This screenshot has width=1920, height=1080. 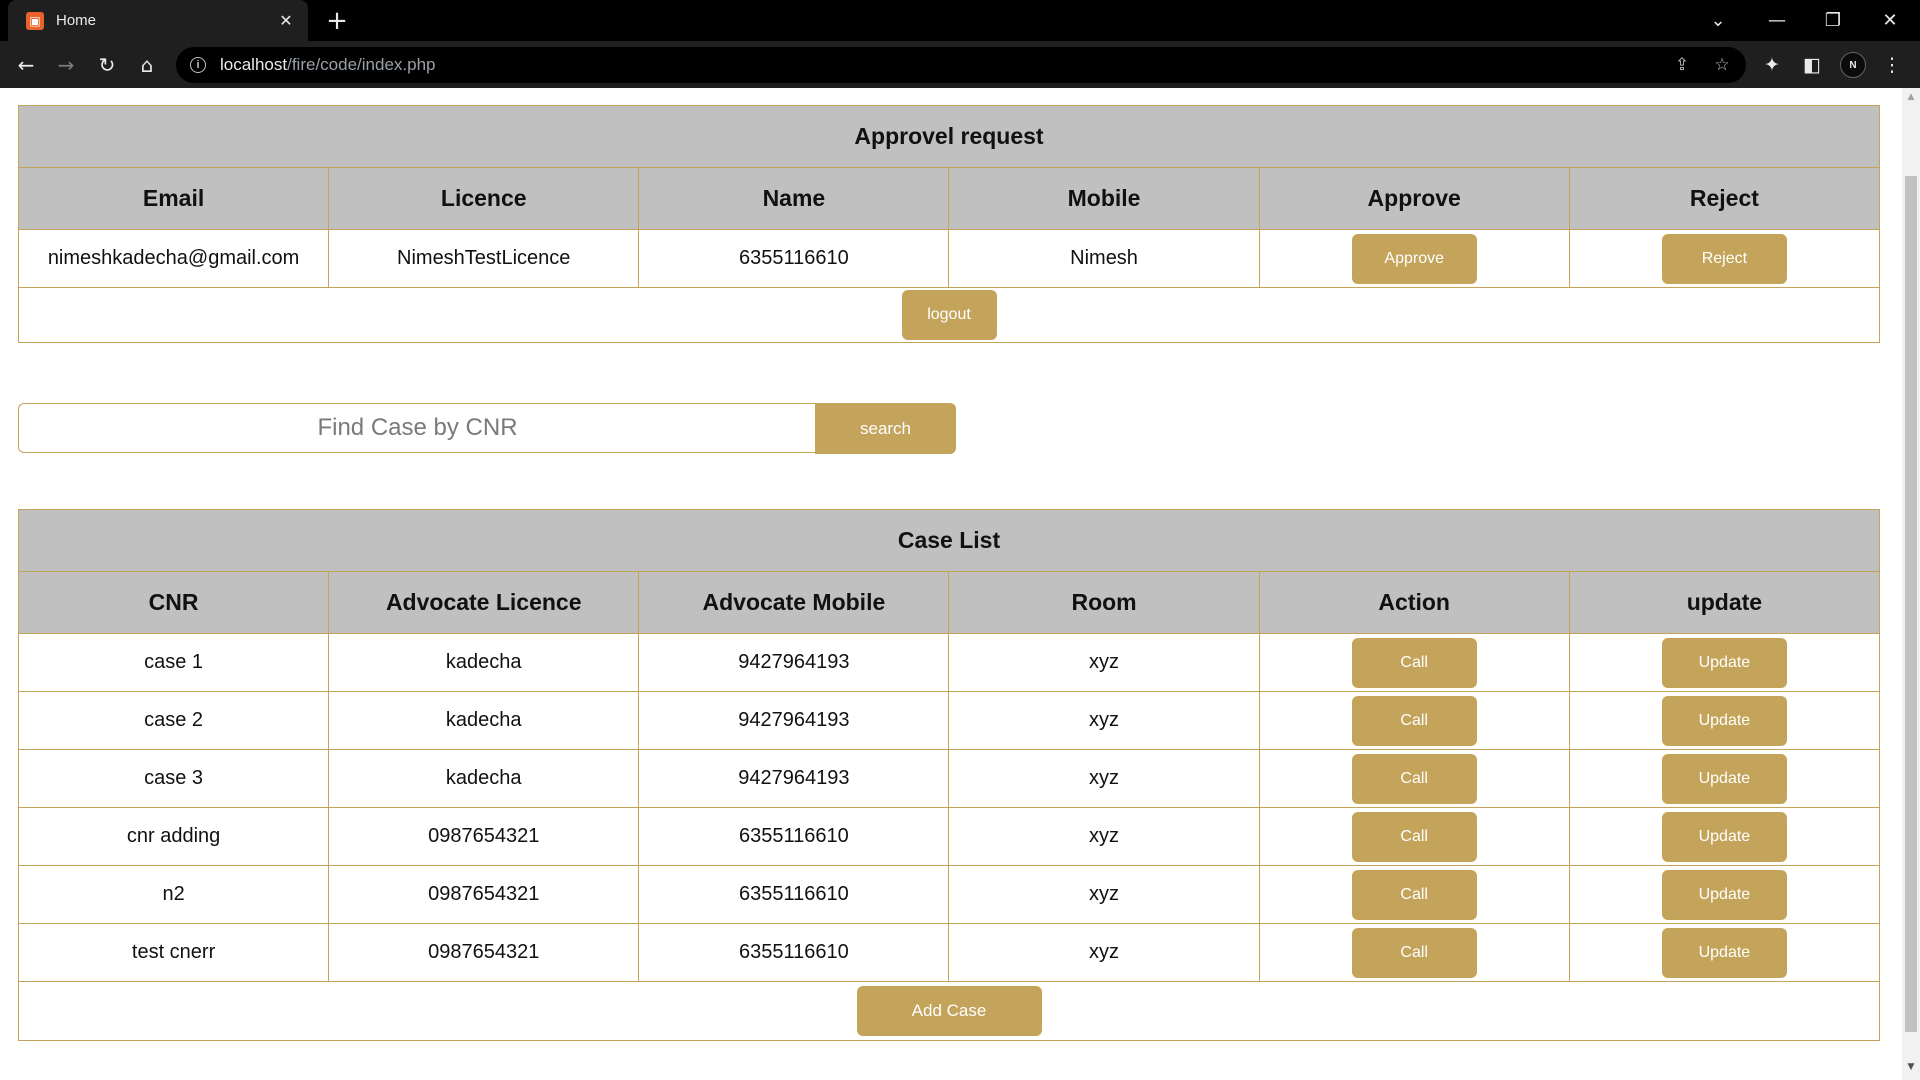 I want to click on share-icon: ⇪, so click(x=1682, y=65).